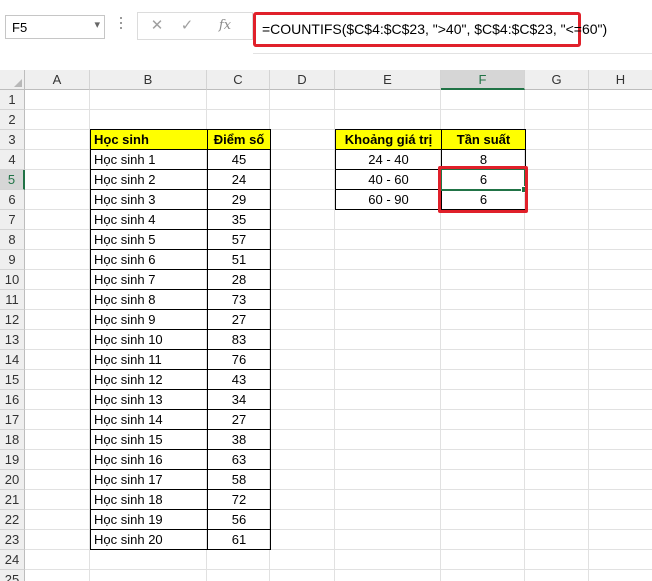  Describe the element at coordinates (239, 439) in the screenshot. I see `student-score-cell: 38` at that location.